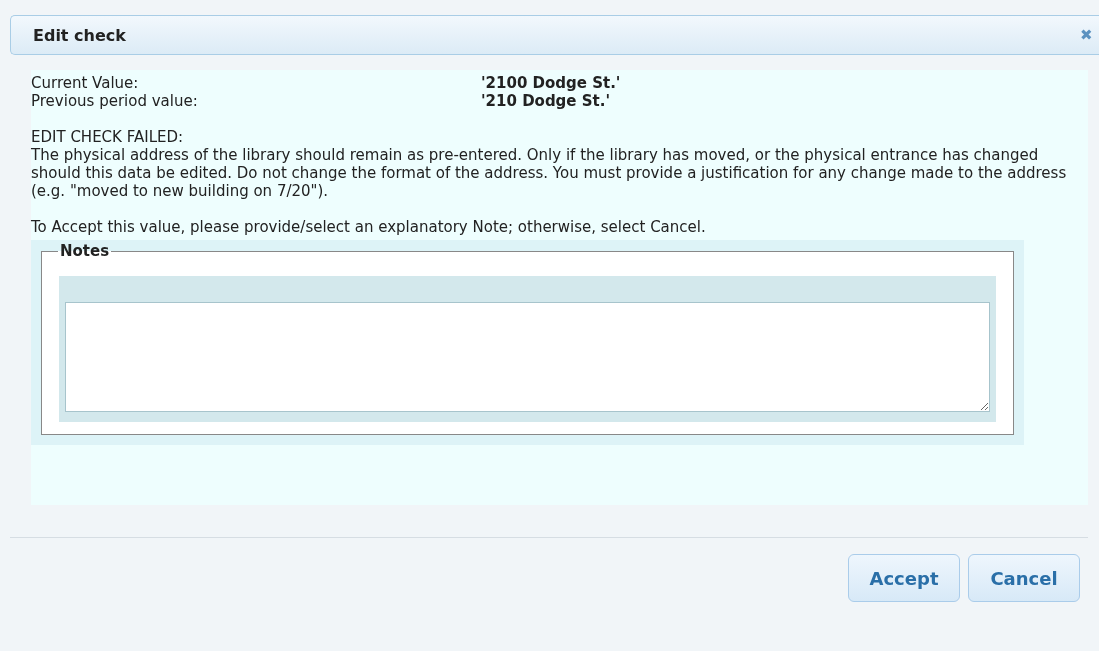  I want to click on close-button: ✖, so click(1086, 35).